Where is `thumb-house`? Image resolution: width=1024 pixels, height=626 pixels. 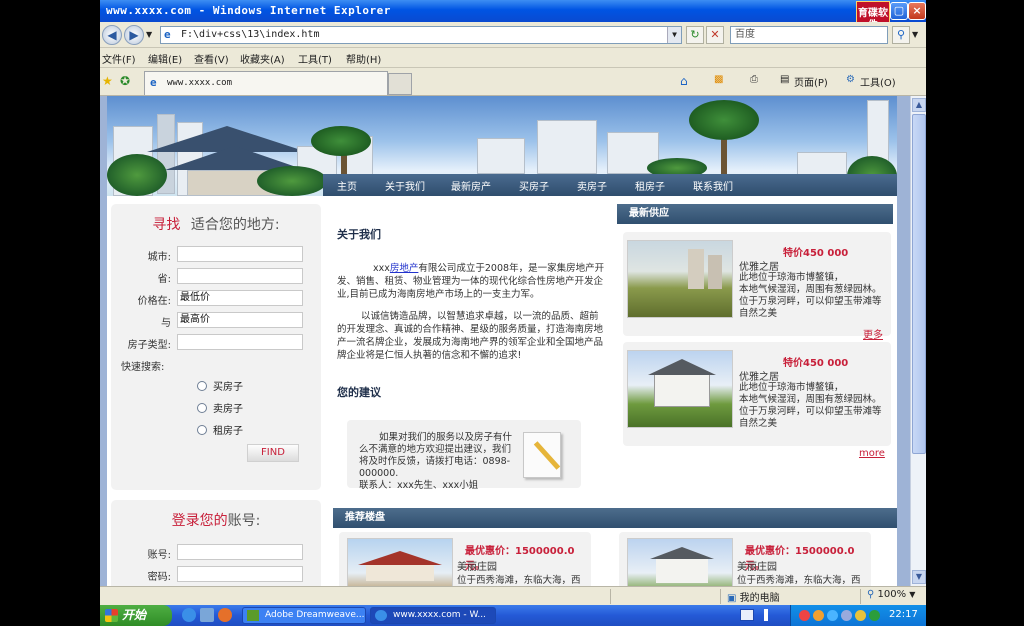
thumb-house is located at coordinates (682, 390).